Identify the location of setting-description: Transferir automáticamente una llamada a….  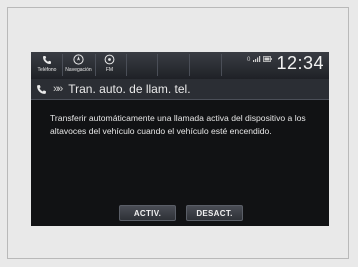
(178, 124).